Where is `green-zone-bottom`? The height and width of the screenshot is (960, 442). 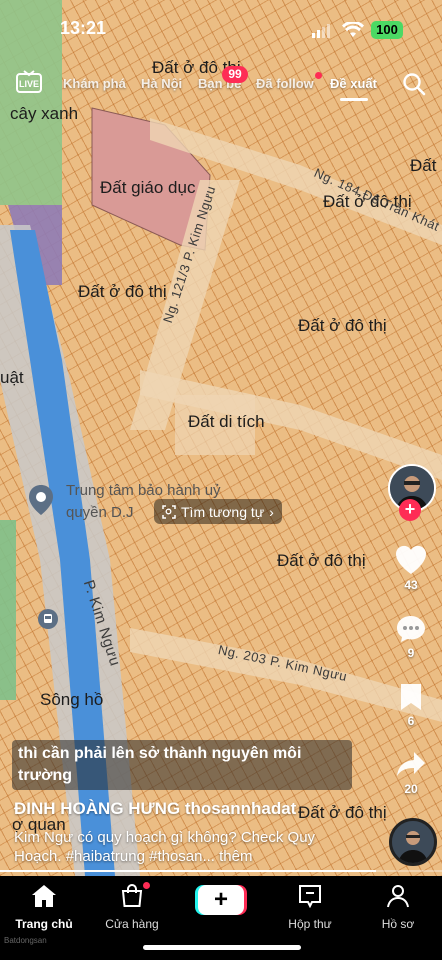
green-zone-bottom is located at coordinates (8, 610).